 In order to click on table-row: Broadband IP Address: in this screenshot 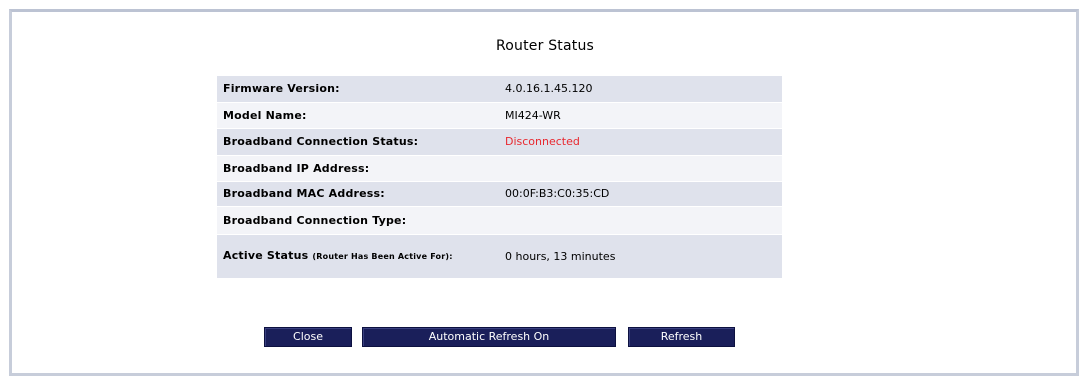, I will do `click(499, 168)`.